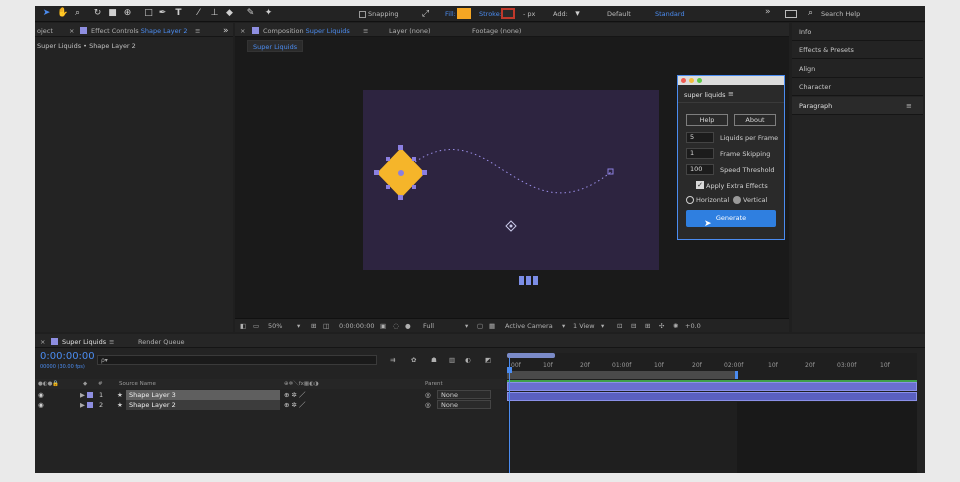 This screenshot has width=960, height=482. What do you see at coordinates (45, 31) in the screenshot?
I see `tab-project: oject` at bounding box center [45, 31].